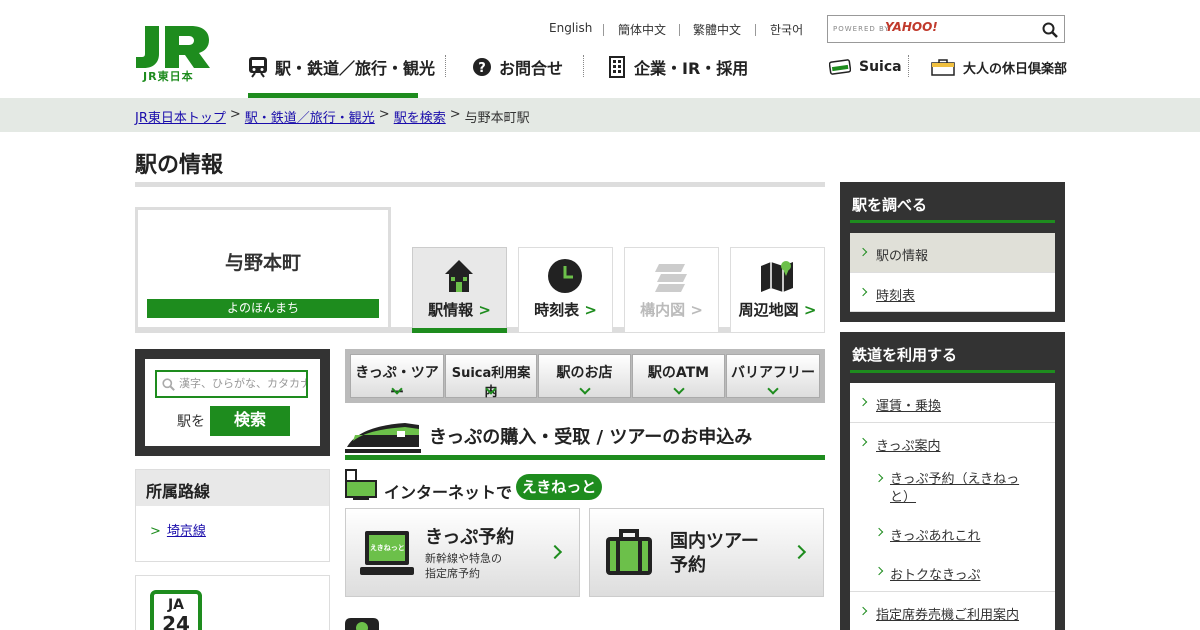  What do you see at coordinates (178, 529) in the screenshot?
I see `line-item-saikyo: > 埼京線` at bounding box center [178, 529].